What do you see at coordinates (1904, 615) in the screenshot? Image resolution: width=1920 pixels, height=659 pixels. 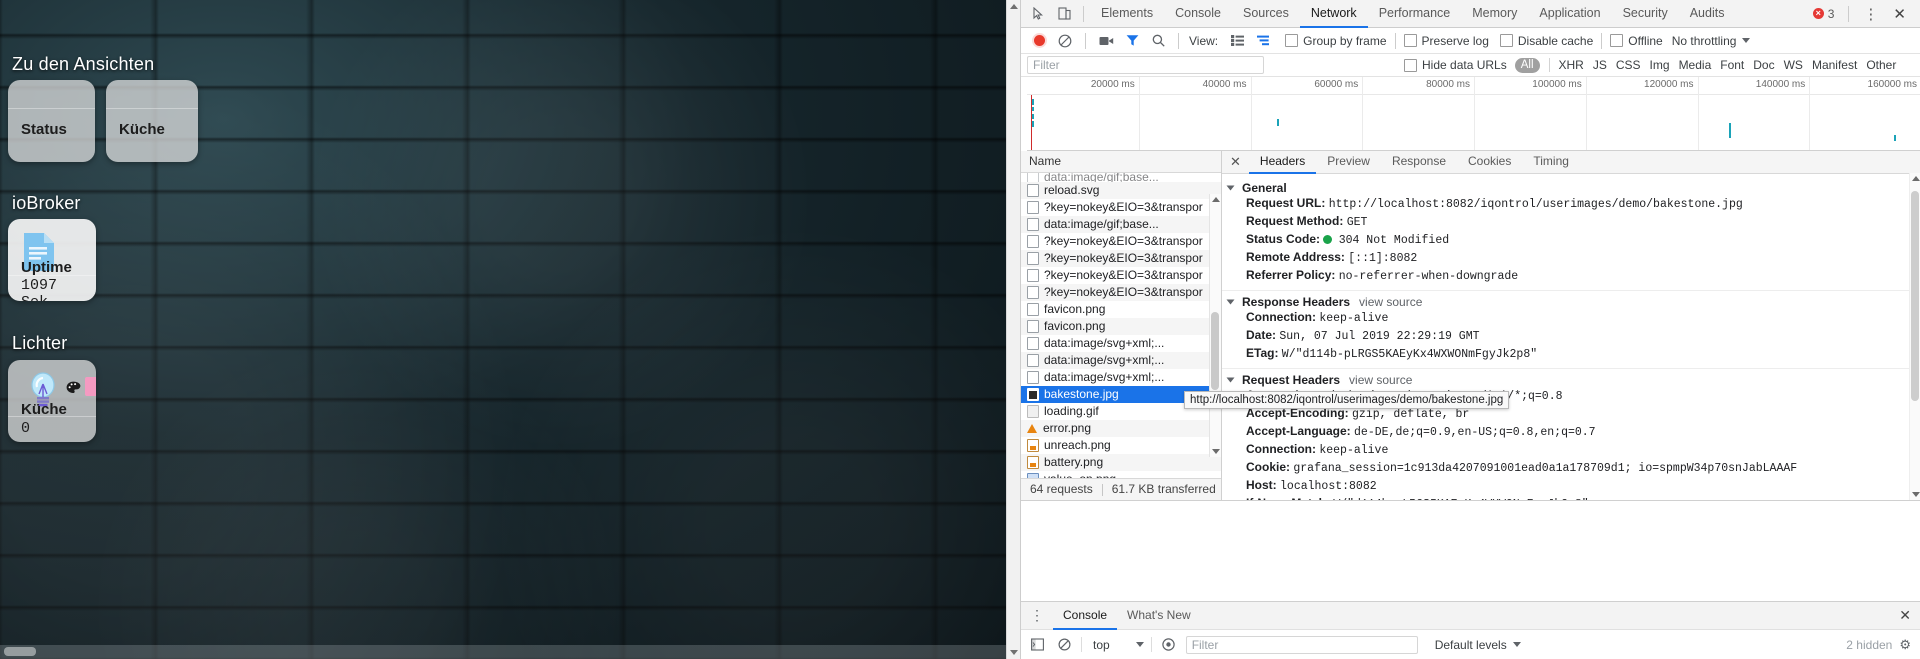 I see `close-drawer-icon: ✕` at bounding box center [1904, 615].